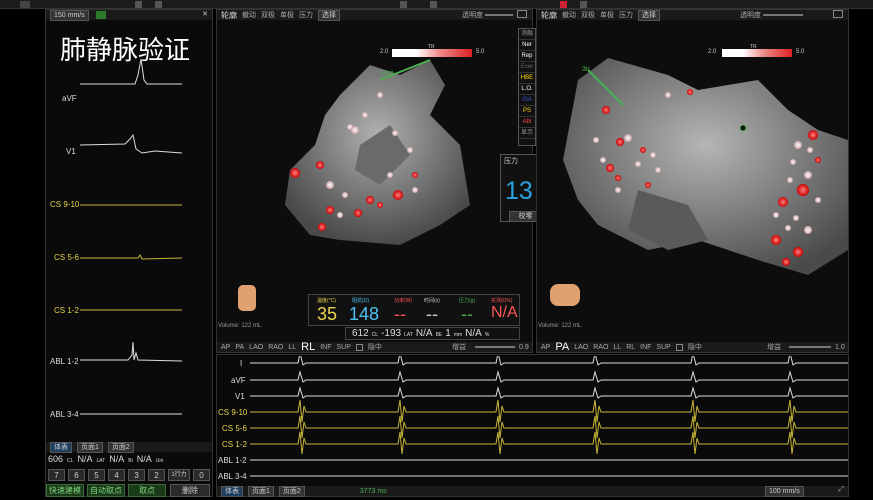 The height and width of the screenshot is (500, 873). What do you see at coordinates (527, 45) in the screenshot?
I see `legend-item: Ner` at bounding box center [527, 45].